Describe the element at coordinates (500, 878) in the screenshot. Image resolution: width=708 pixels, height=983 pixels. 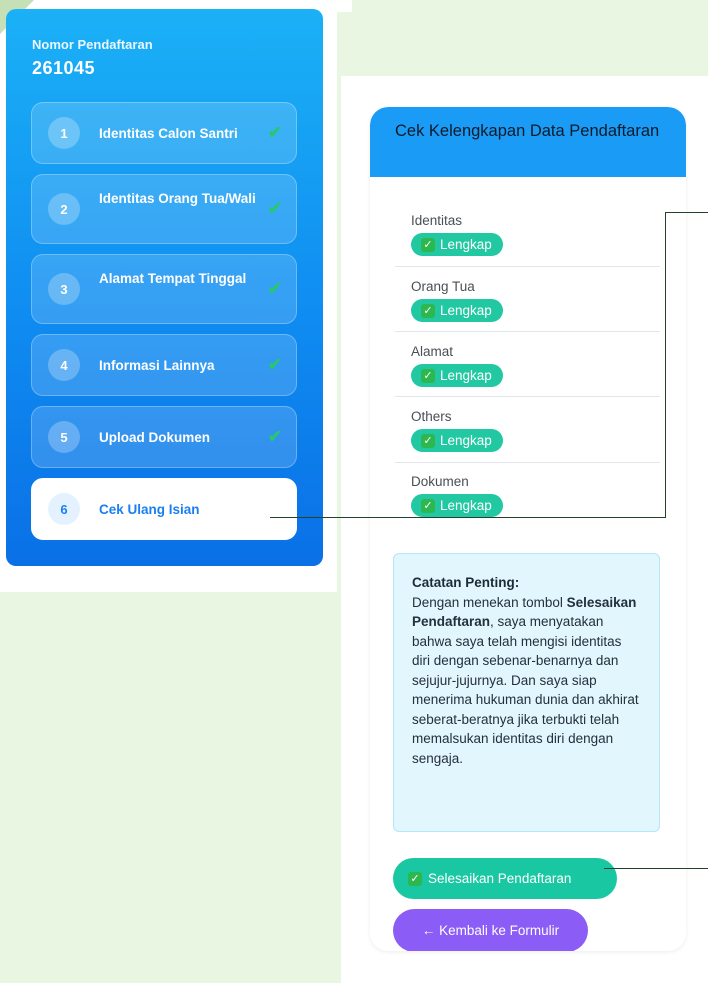
I see `finish-button-label: Selesaikan Pendaftaran` at that location.